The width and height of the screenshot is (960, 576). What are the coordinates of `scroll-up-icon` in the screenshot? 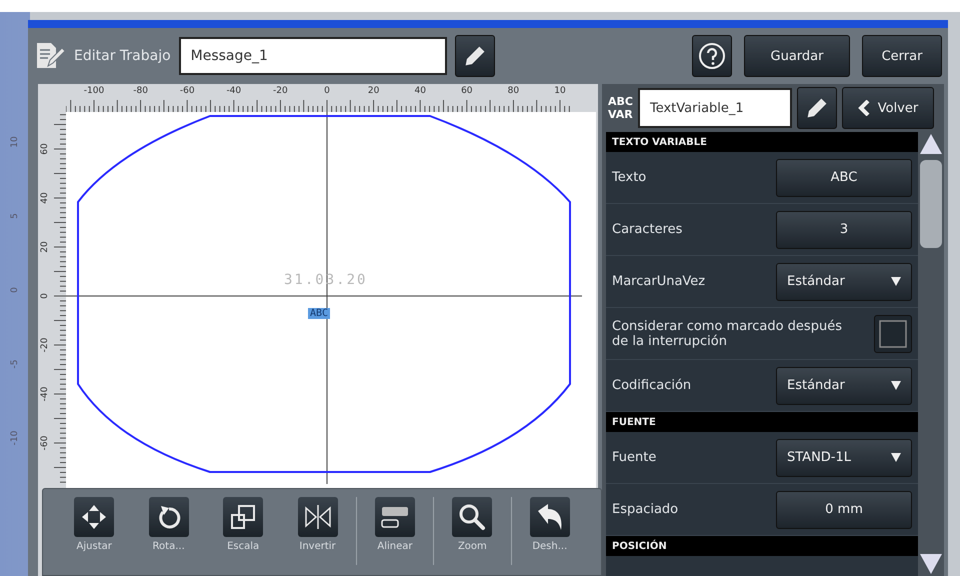 It's located at (931, 144).